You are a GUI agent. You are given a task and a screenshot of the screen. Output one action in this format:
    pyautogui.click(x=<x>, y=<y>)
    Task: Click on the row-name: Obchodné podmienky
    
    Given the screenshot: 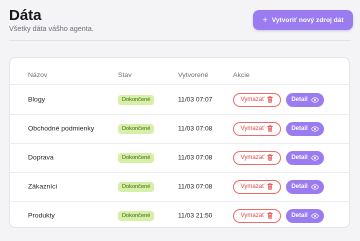 What is the action you would take?
    pyautogui.click(x=61, y=128)
    